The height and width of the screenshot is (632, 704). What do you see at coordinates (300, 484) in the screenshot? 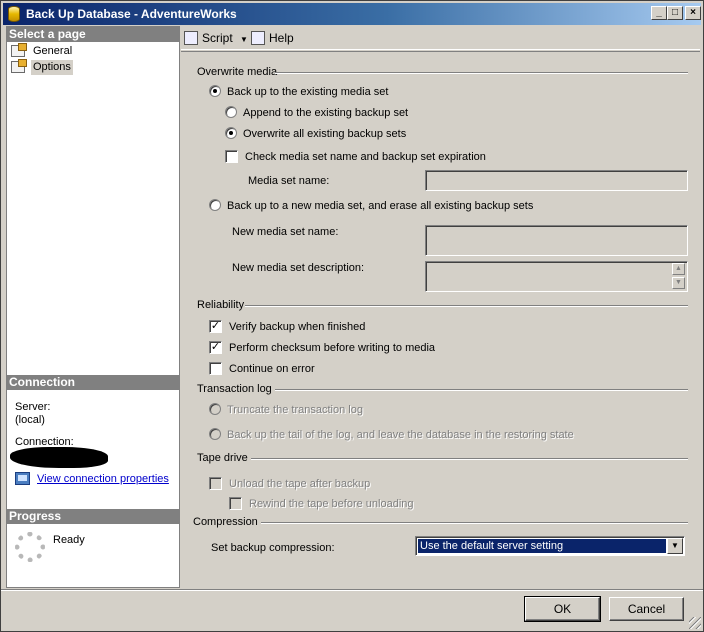
I see `unload-tape-label: Unload the tape after backup` at bounding box center [300, 484].